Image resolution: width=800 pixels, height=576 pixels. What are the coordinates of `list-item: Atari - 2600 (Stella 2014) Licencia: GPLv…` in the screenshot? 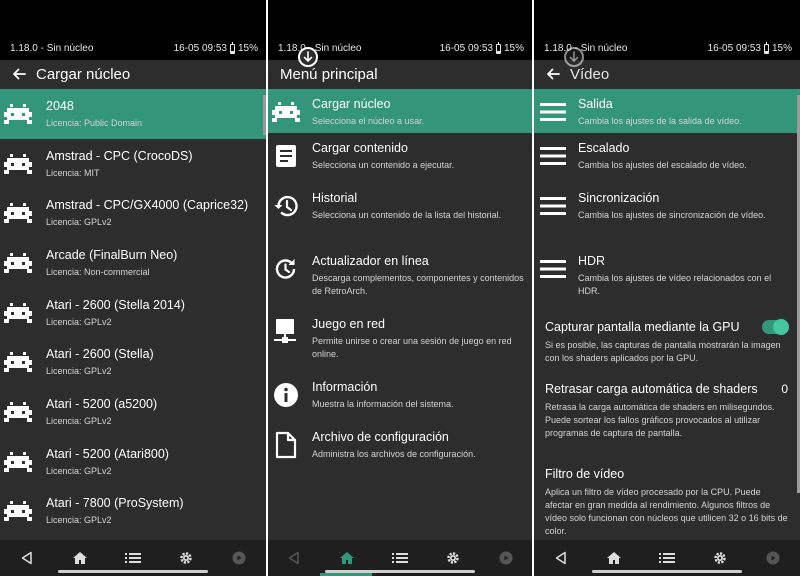 It's located at (133, 313).